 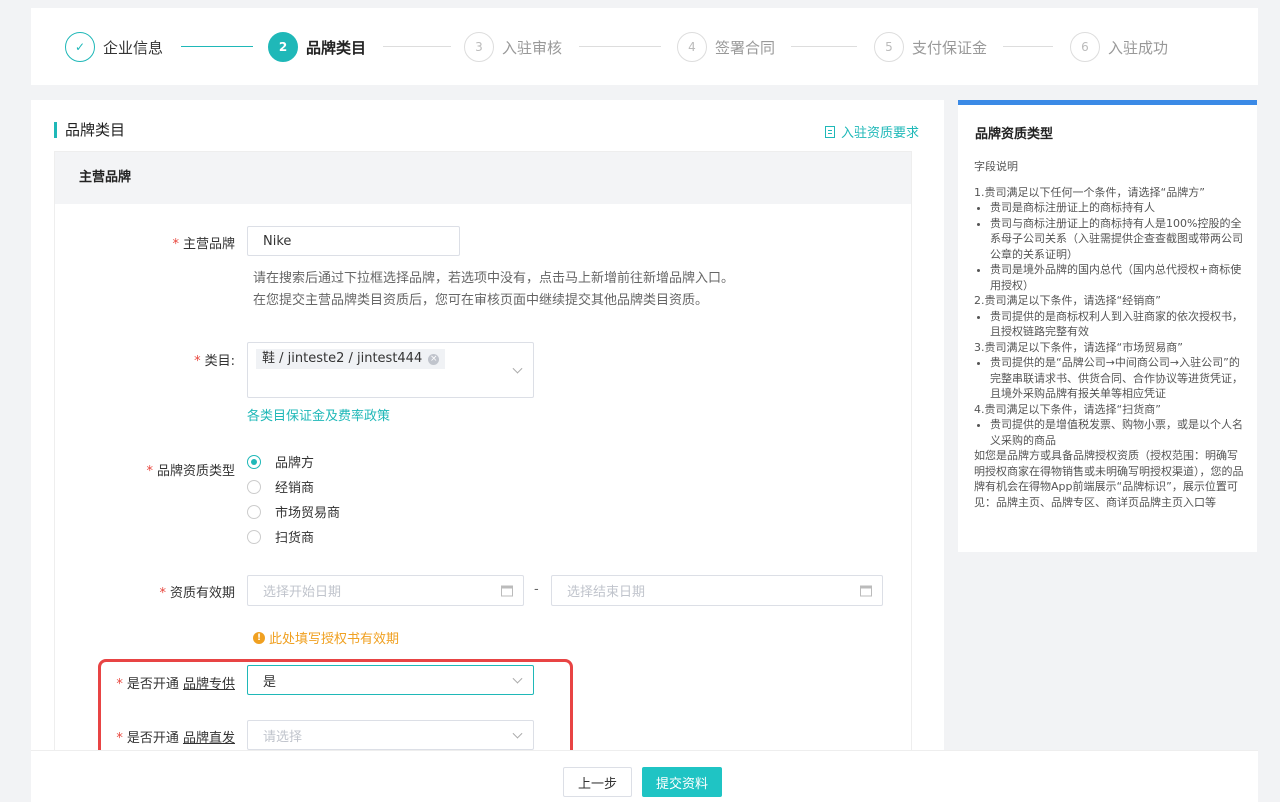 I want to click on brand-input: Nike, so click(x=353, y=241).